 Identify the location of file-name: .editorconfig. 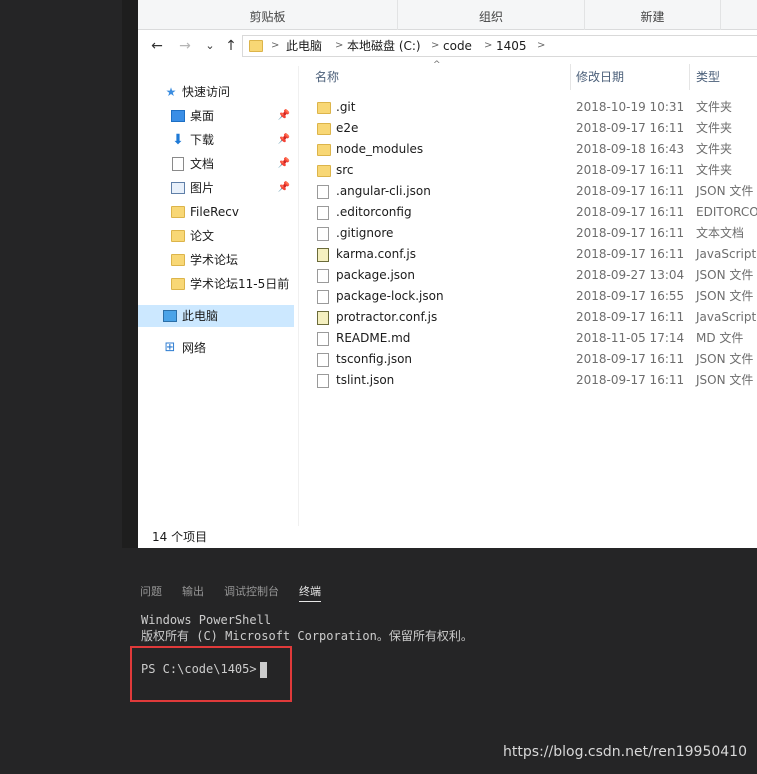
(374, 212).